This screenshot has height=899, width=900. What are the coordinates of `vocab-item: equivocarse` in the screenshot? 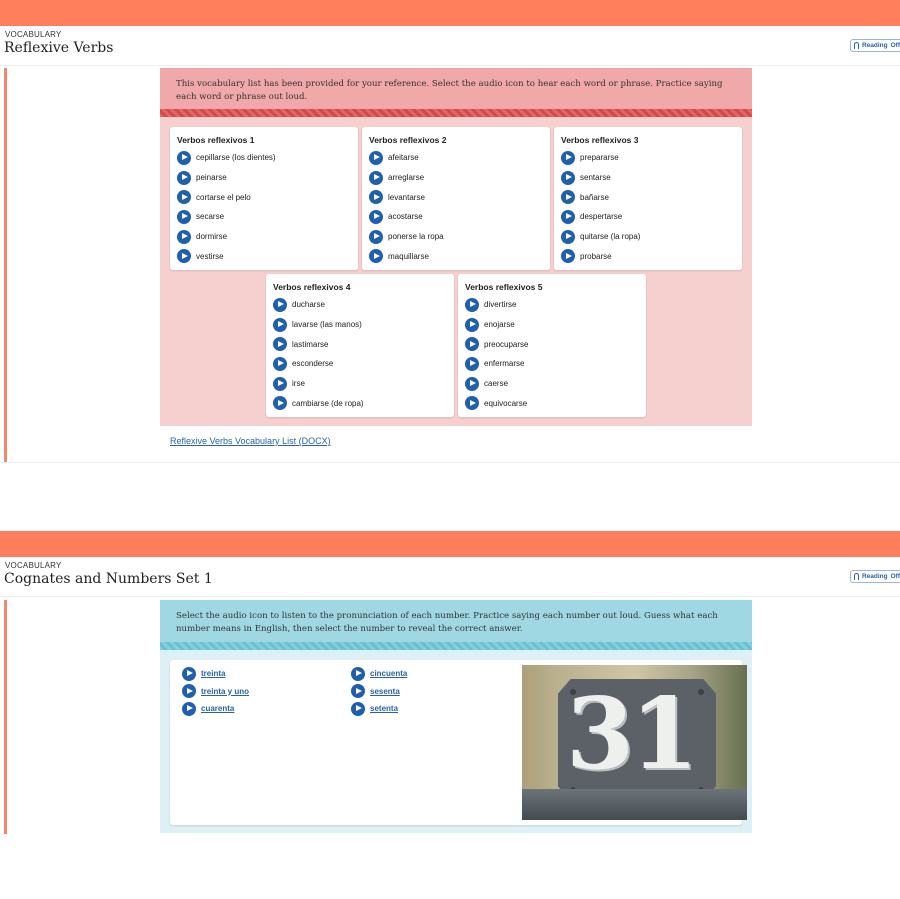 It's located at (552, 403).